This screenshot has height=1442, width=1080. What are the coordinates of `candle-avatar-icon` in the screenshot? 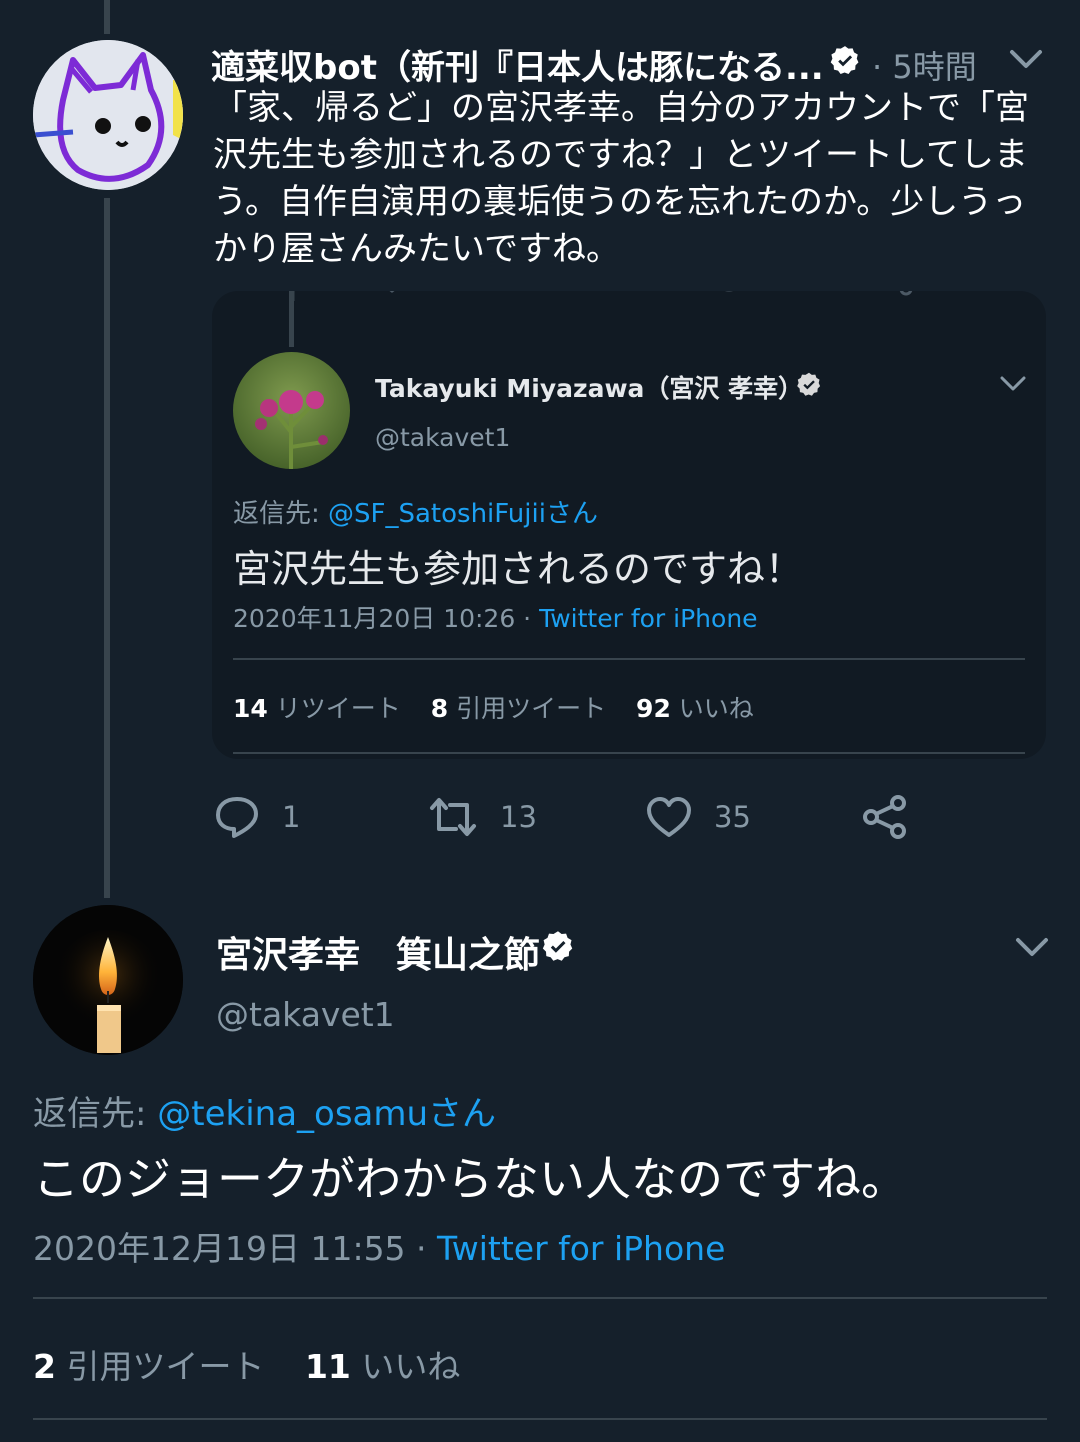 It's located at (108, 980).